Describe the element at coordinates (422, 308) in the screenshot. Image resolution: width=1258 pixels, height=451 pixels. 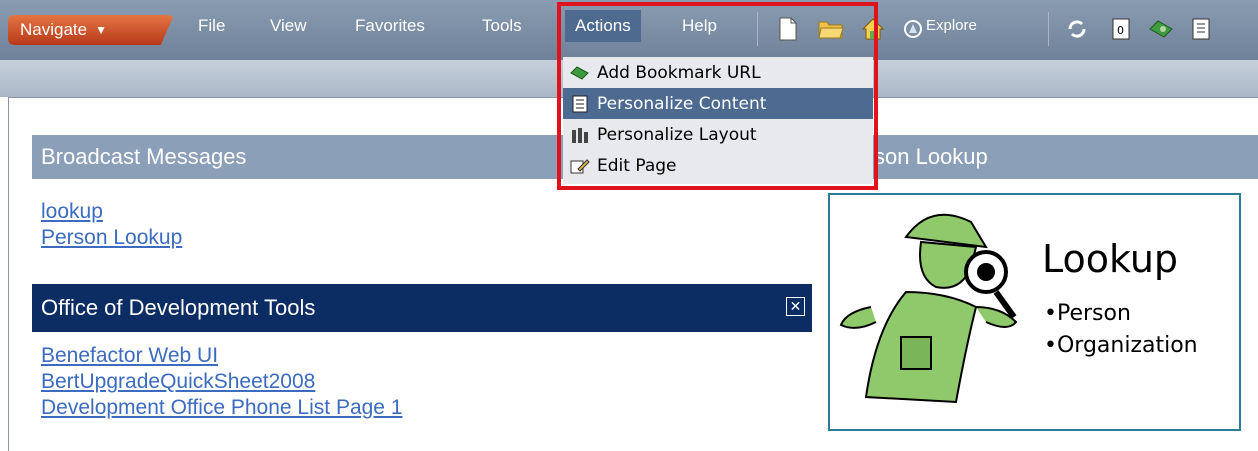
I see `dev-tools-header: Office of Development Tools` at that location.